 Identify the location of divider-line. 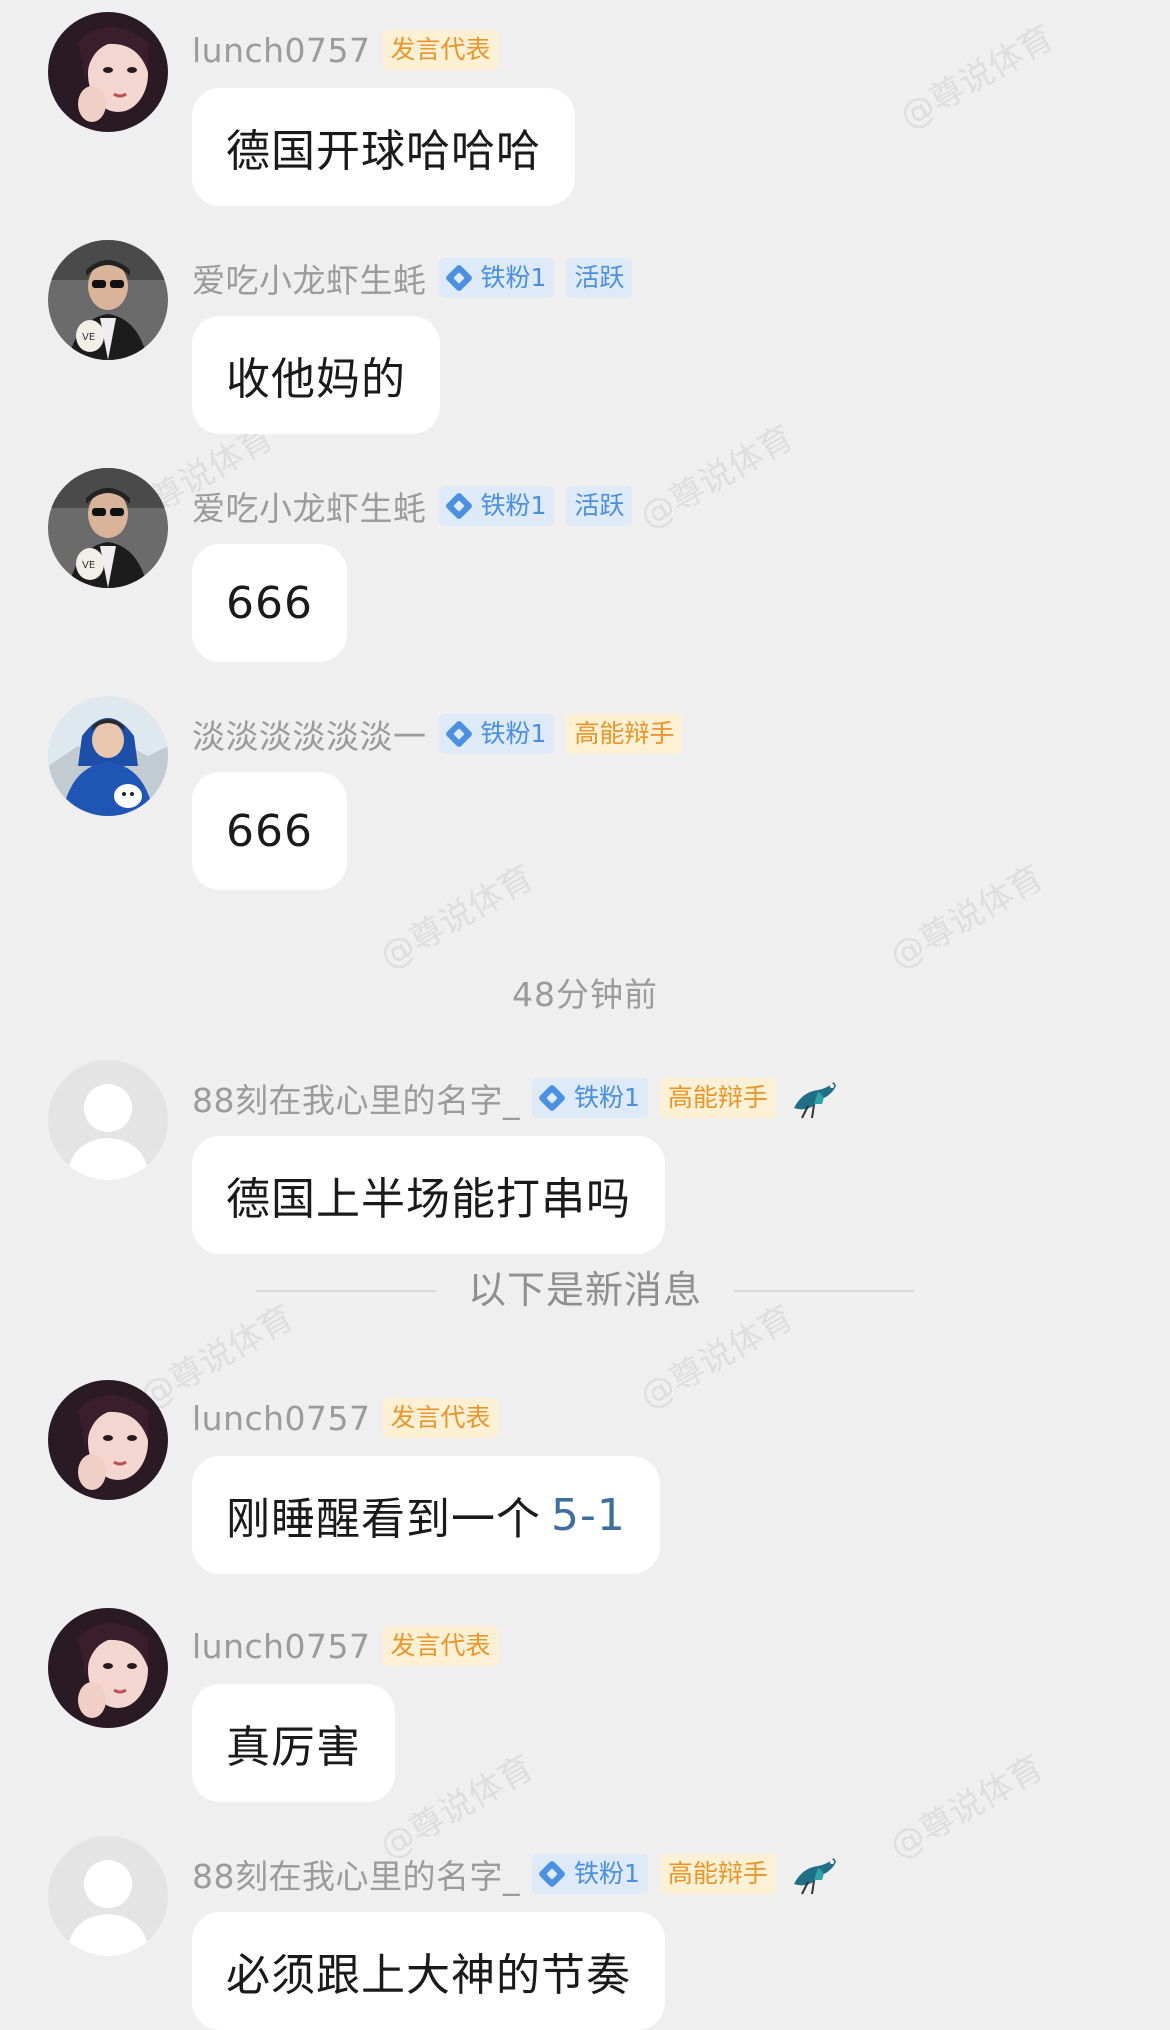
(824, 1291).